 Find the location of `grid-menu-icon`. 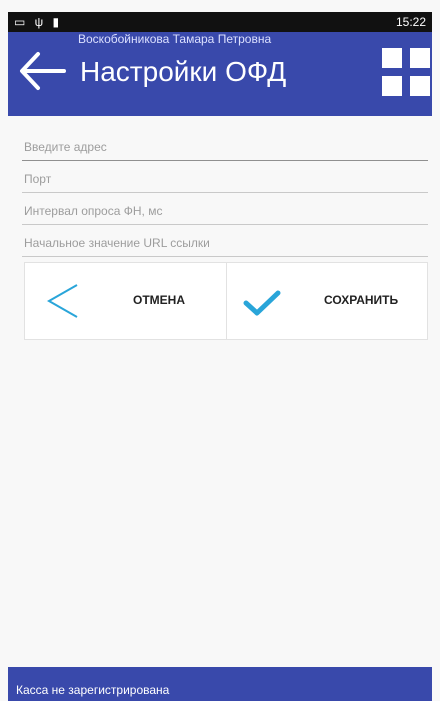

grid-menu-icon is located at coordinates (406, 72).